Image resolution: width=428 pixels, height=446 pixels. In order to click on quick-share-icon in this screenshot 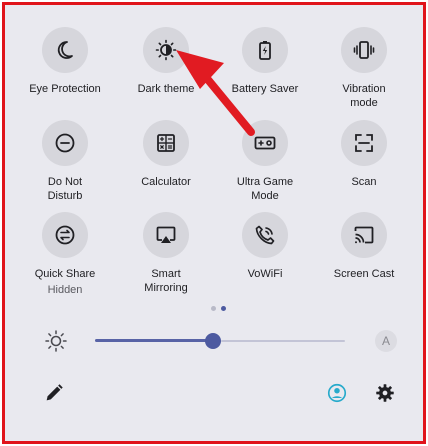, I will do `click(65, 235)`.